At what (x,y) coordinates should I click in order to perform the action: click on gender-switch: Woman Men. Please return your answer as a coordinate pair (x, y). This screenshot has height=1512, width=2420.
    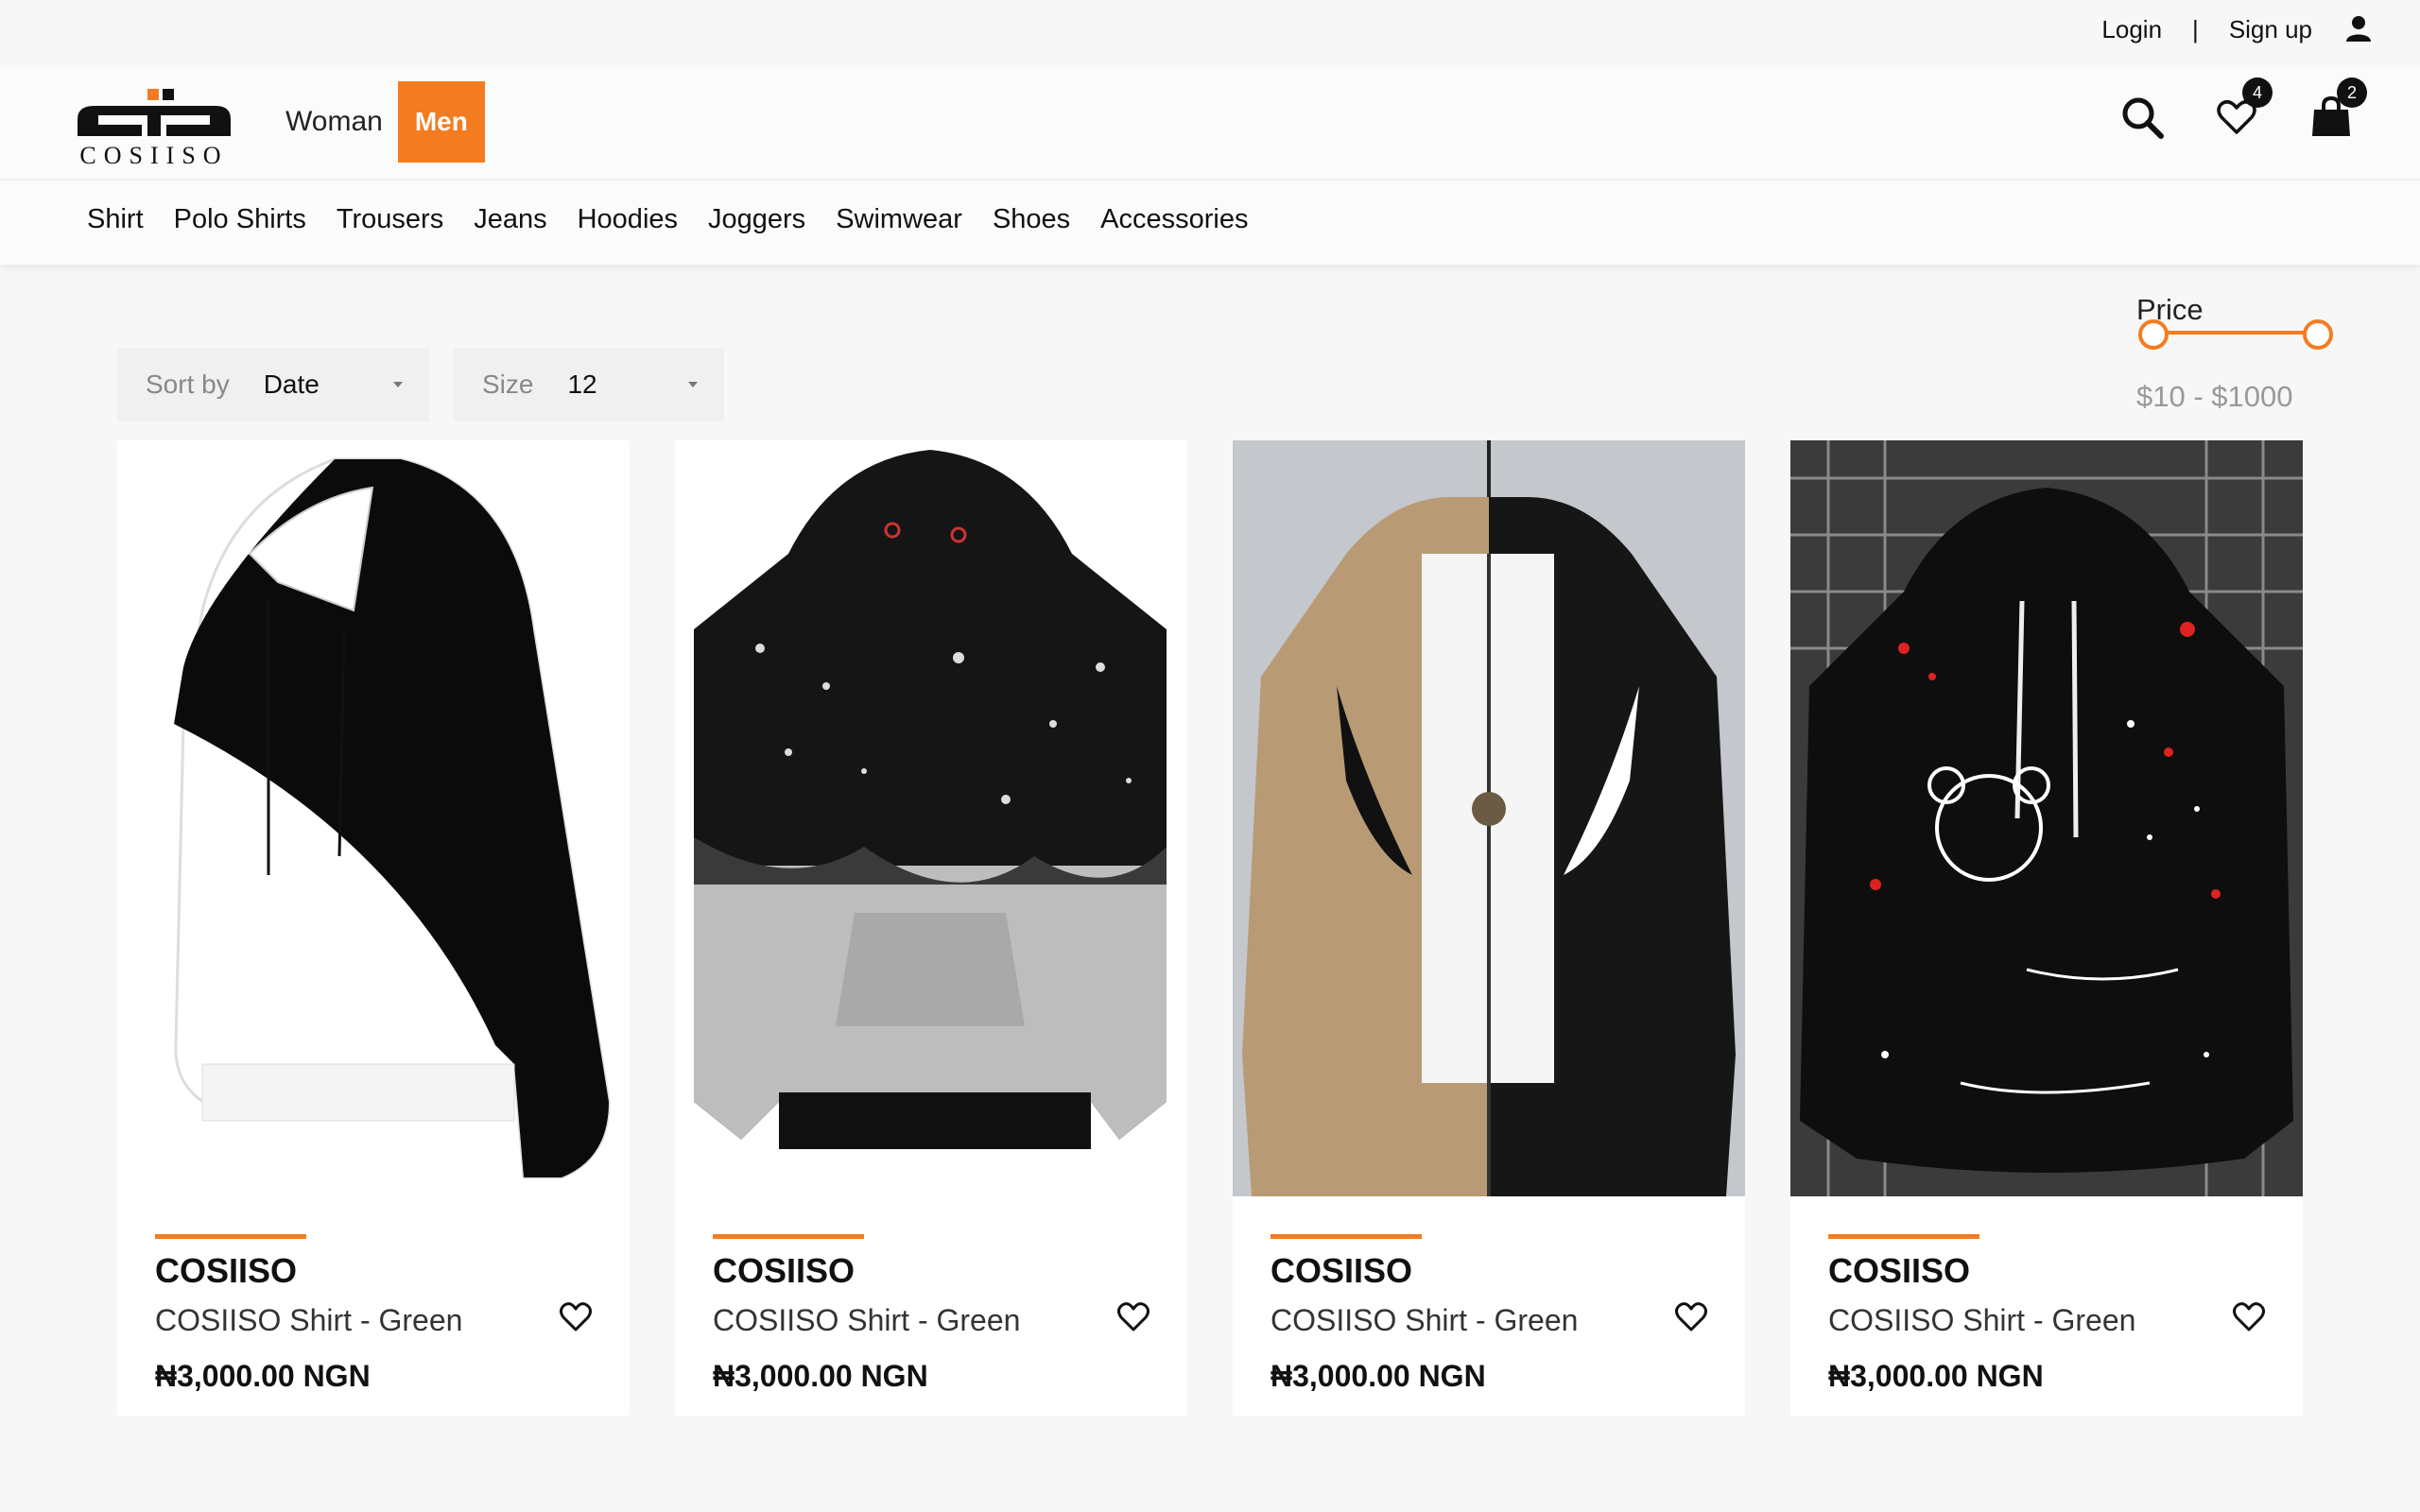
    Looking at the image, I should click on (385, 122).